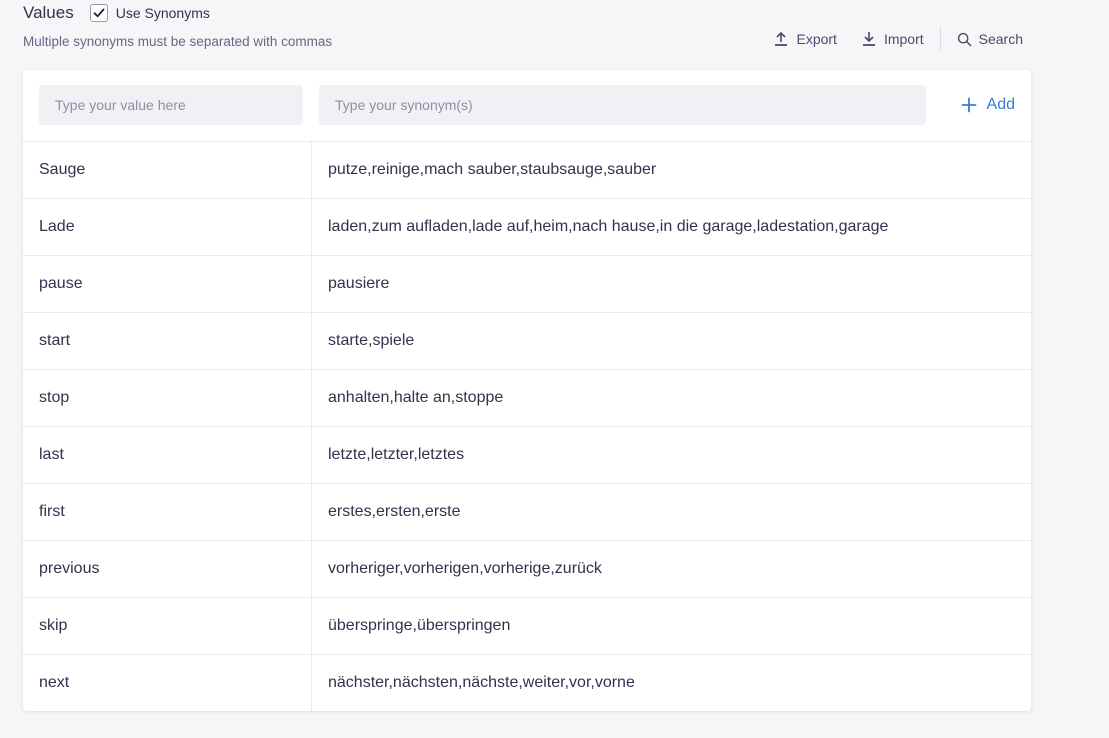  What do you see at coordinates (964, 39) in the screenshot?
I see `search-icon` at bounding box center [964, 39].